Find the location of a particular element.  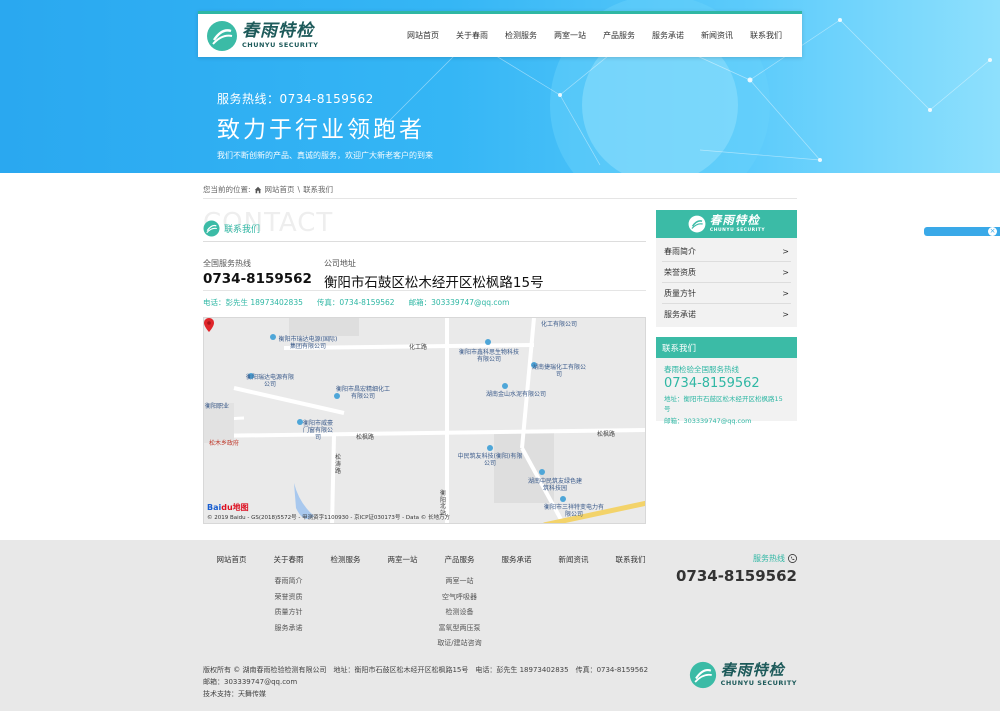

road-label-songfeng-west: 松枫路 is located at coordinates (365, 437).